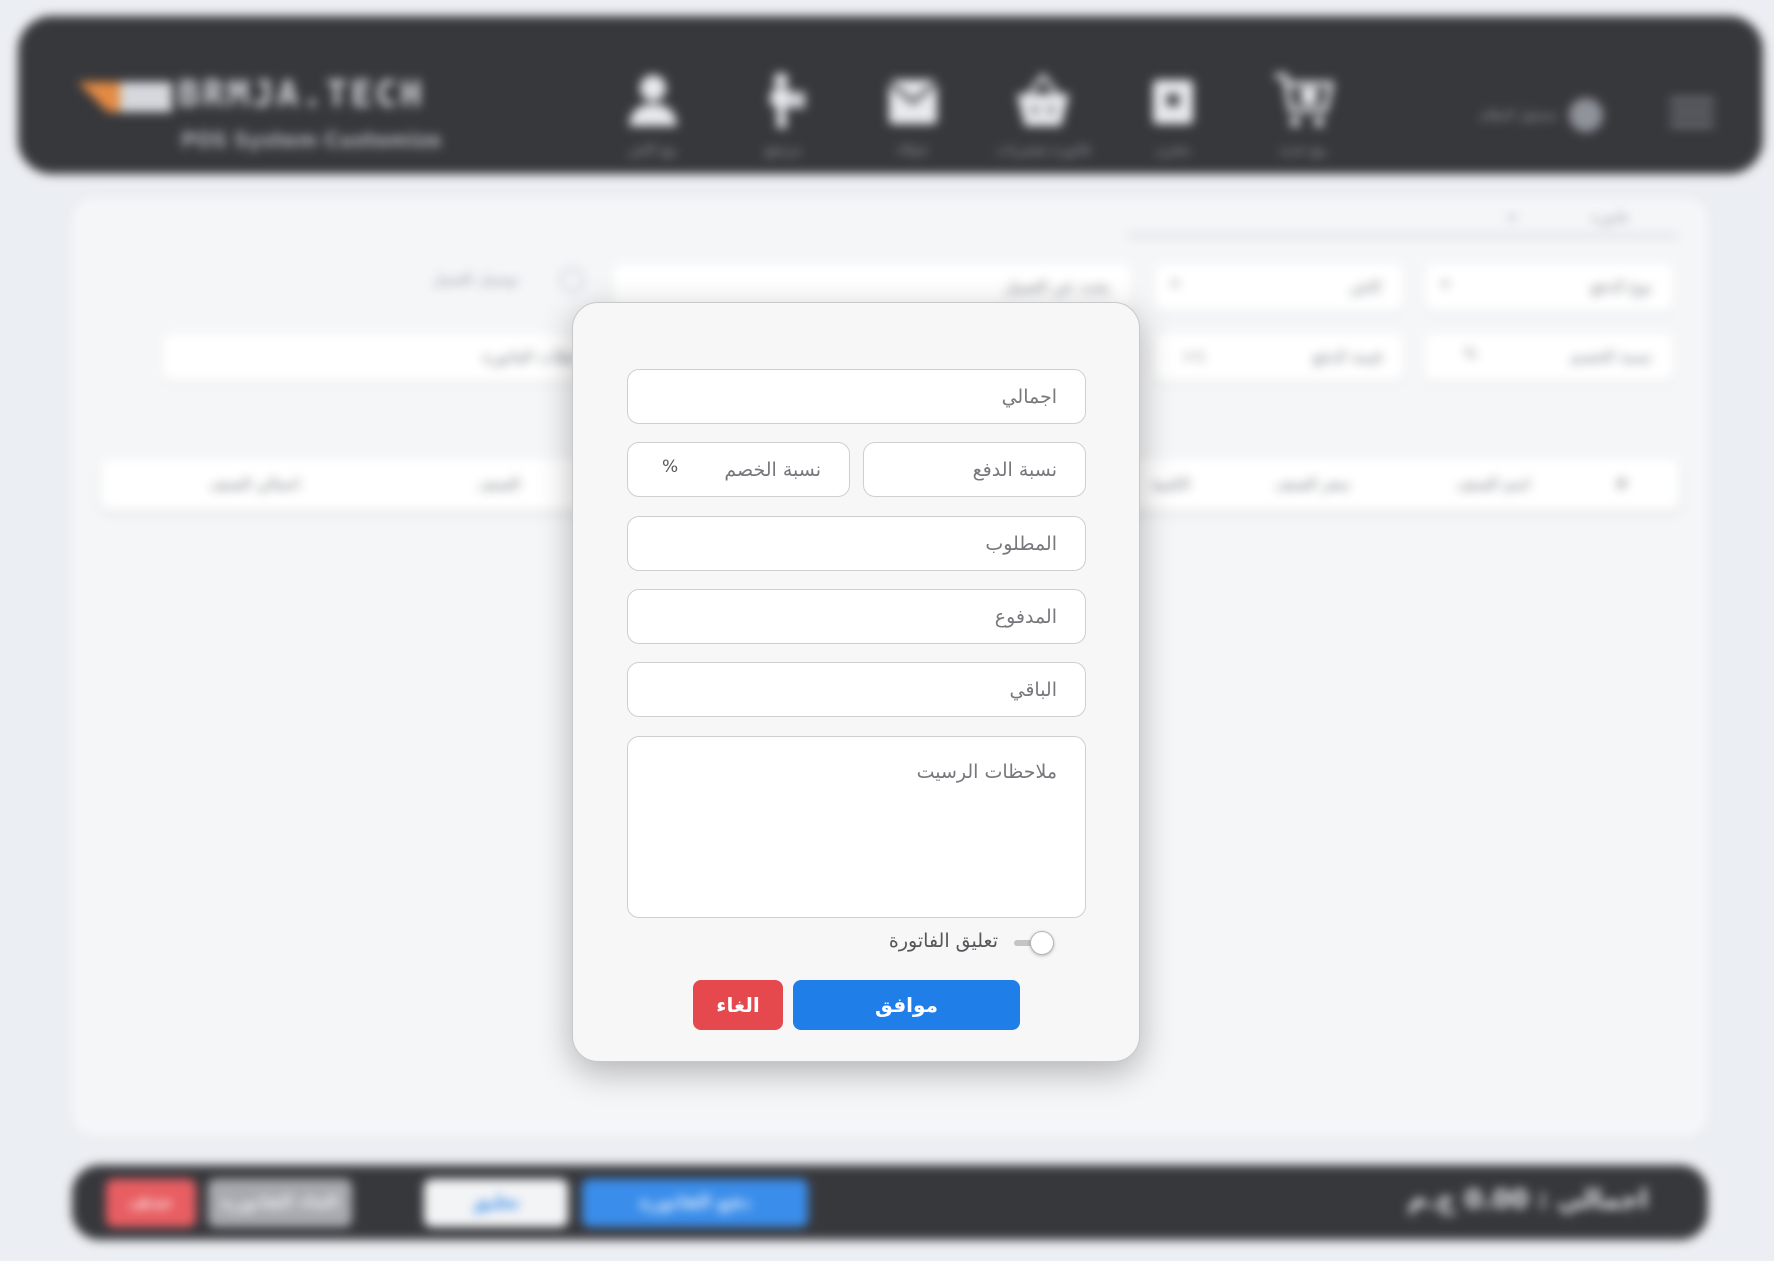 This screenshot has height=1261, width=1774. I want to click on hold-invoice-toggle, so click(1036, 943).